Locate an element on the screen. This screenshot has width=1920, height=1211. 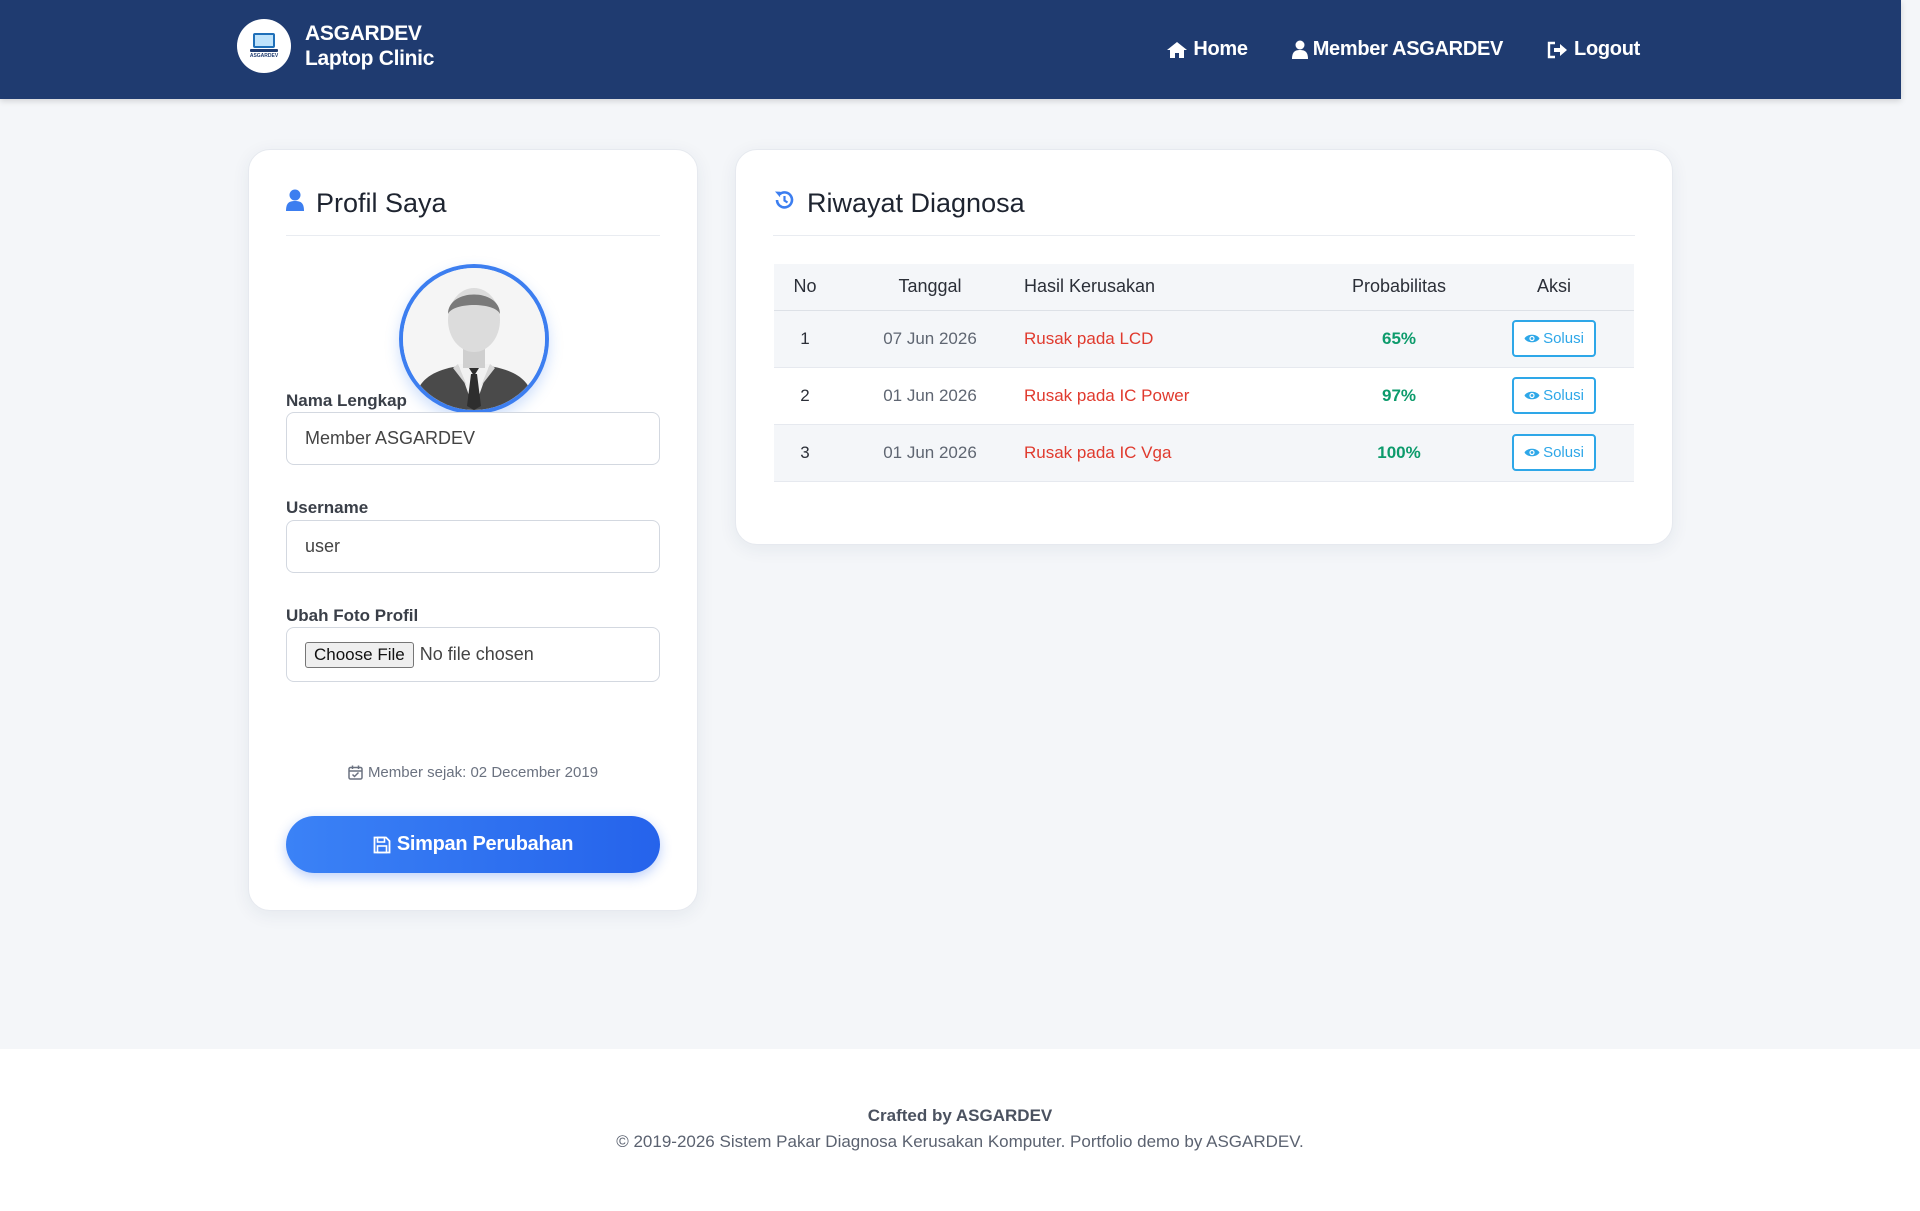
col-date: Tanggal is located at coordinates (930, 287).